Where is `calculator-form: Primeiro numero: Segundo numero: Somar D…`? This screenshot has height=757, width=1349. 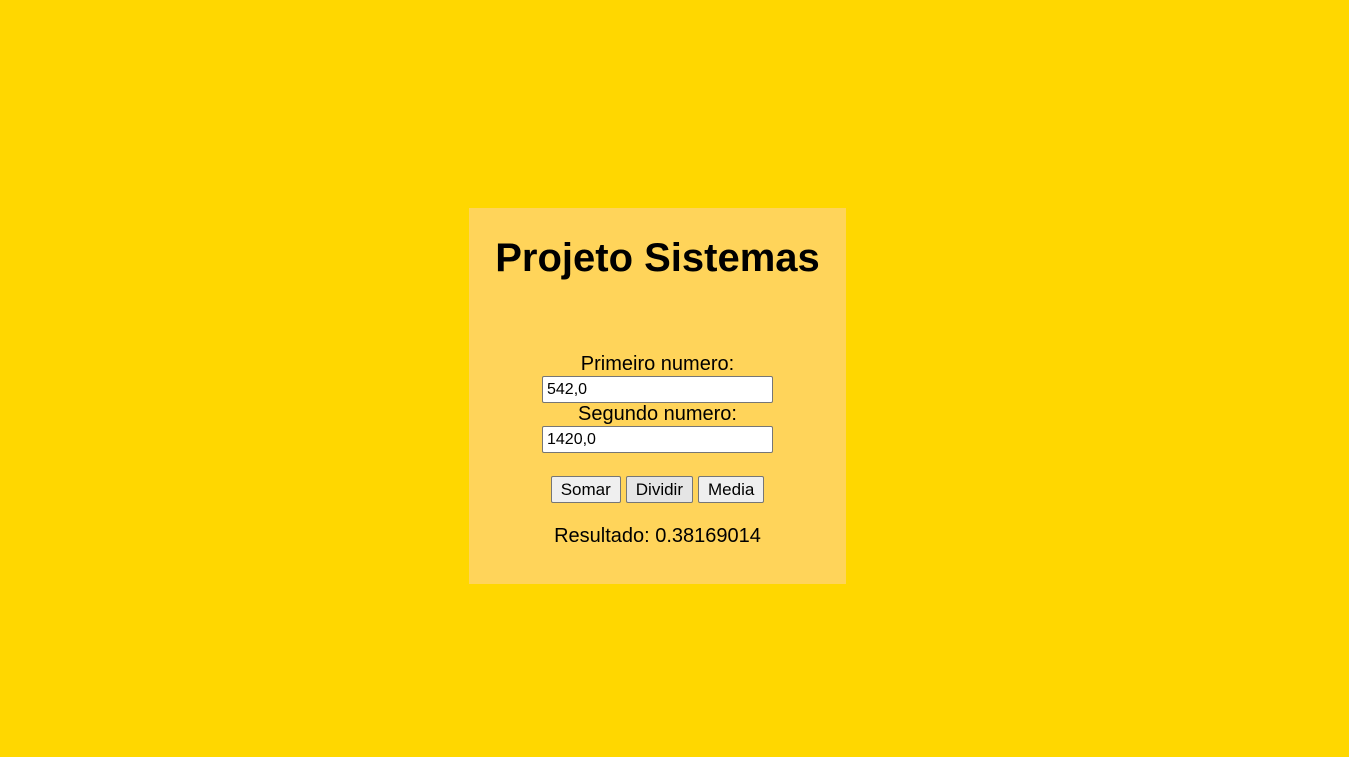 calculator-form: Primeiro numero: Segundo numero: Somar D… is located at coordinates (657, 450).